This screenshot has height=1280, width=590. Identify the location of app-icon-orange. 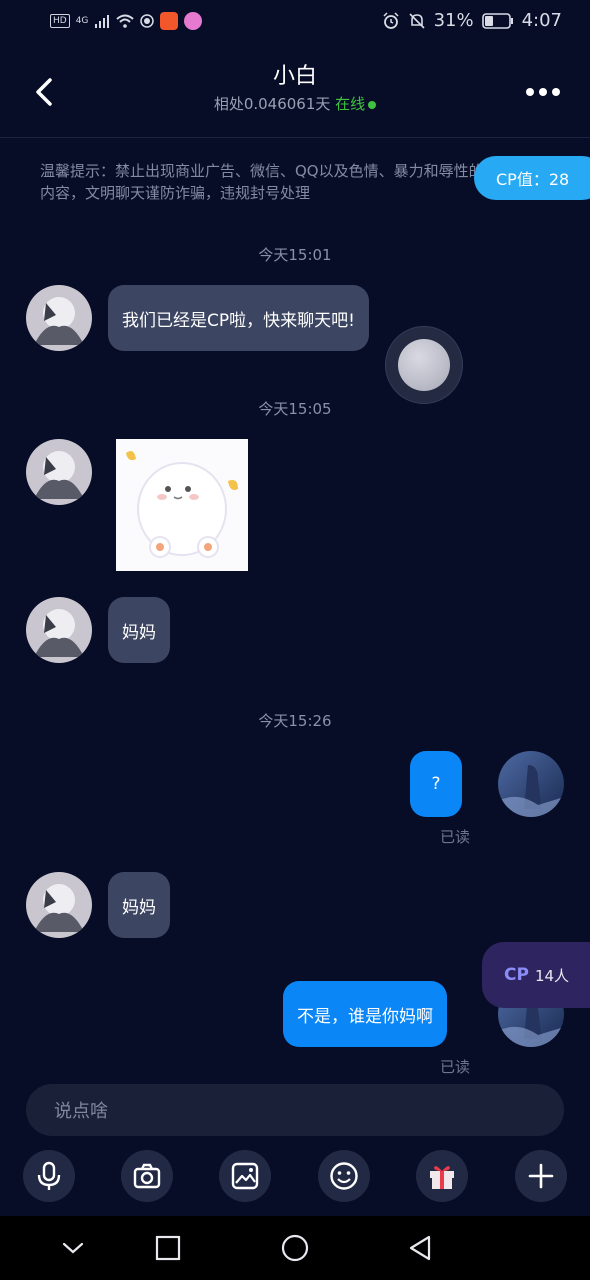
(169, 21).